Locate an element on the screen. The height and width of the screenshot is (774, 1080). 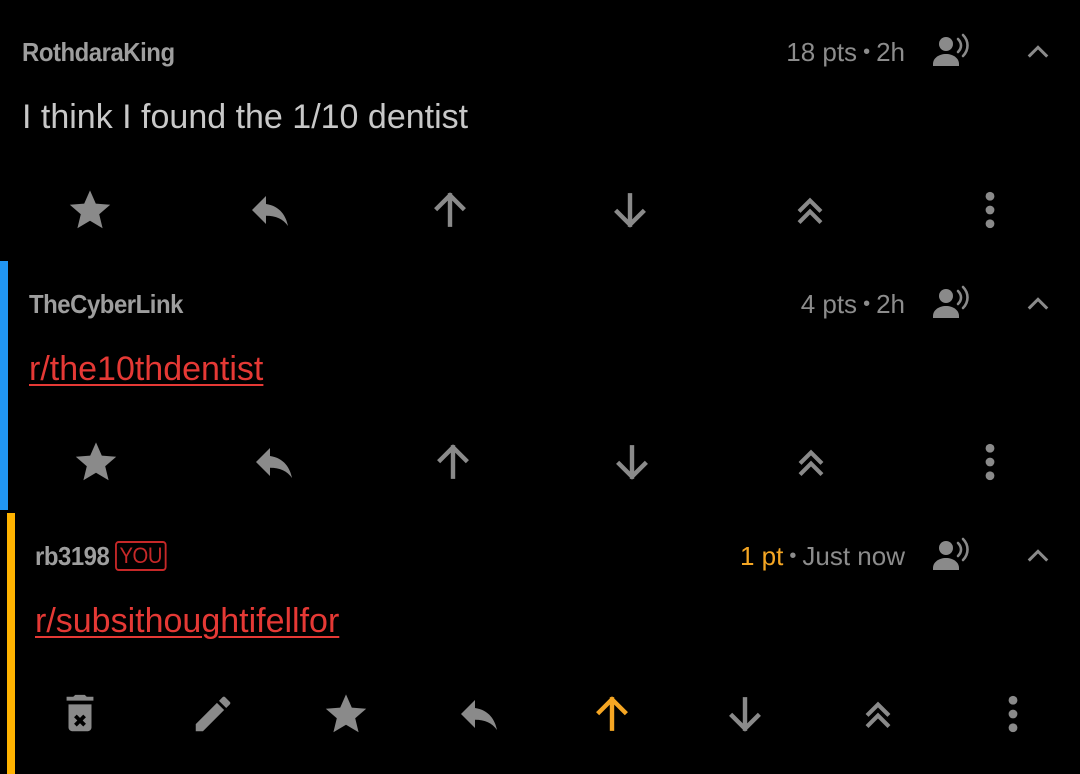
comment-points: 1 pt is located at coordinates (762, 556).